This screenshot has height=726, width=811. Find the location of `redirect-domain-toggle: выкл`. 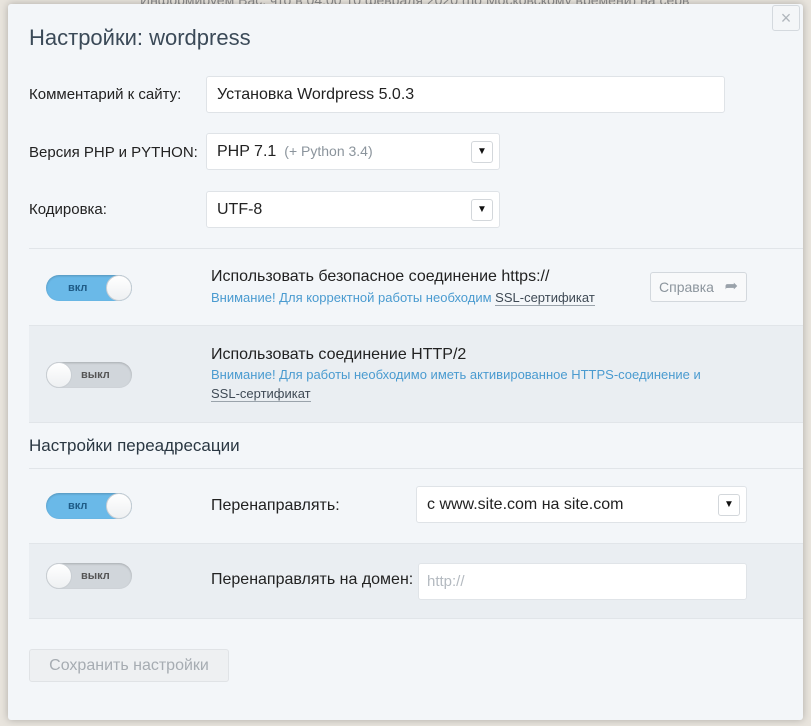

redirect-domain-toggle: выкл is located at coordinates (89, 576).